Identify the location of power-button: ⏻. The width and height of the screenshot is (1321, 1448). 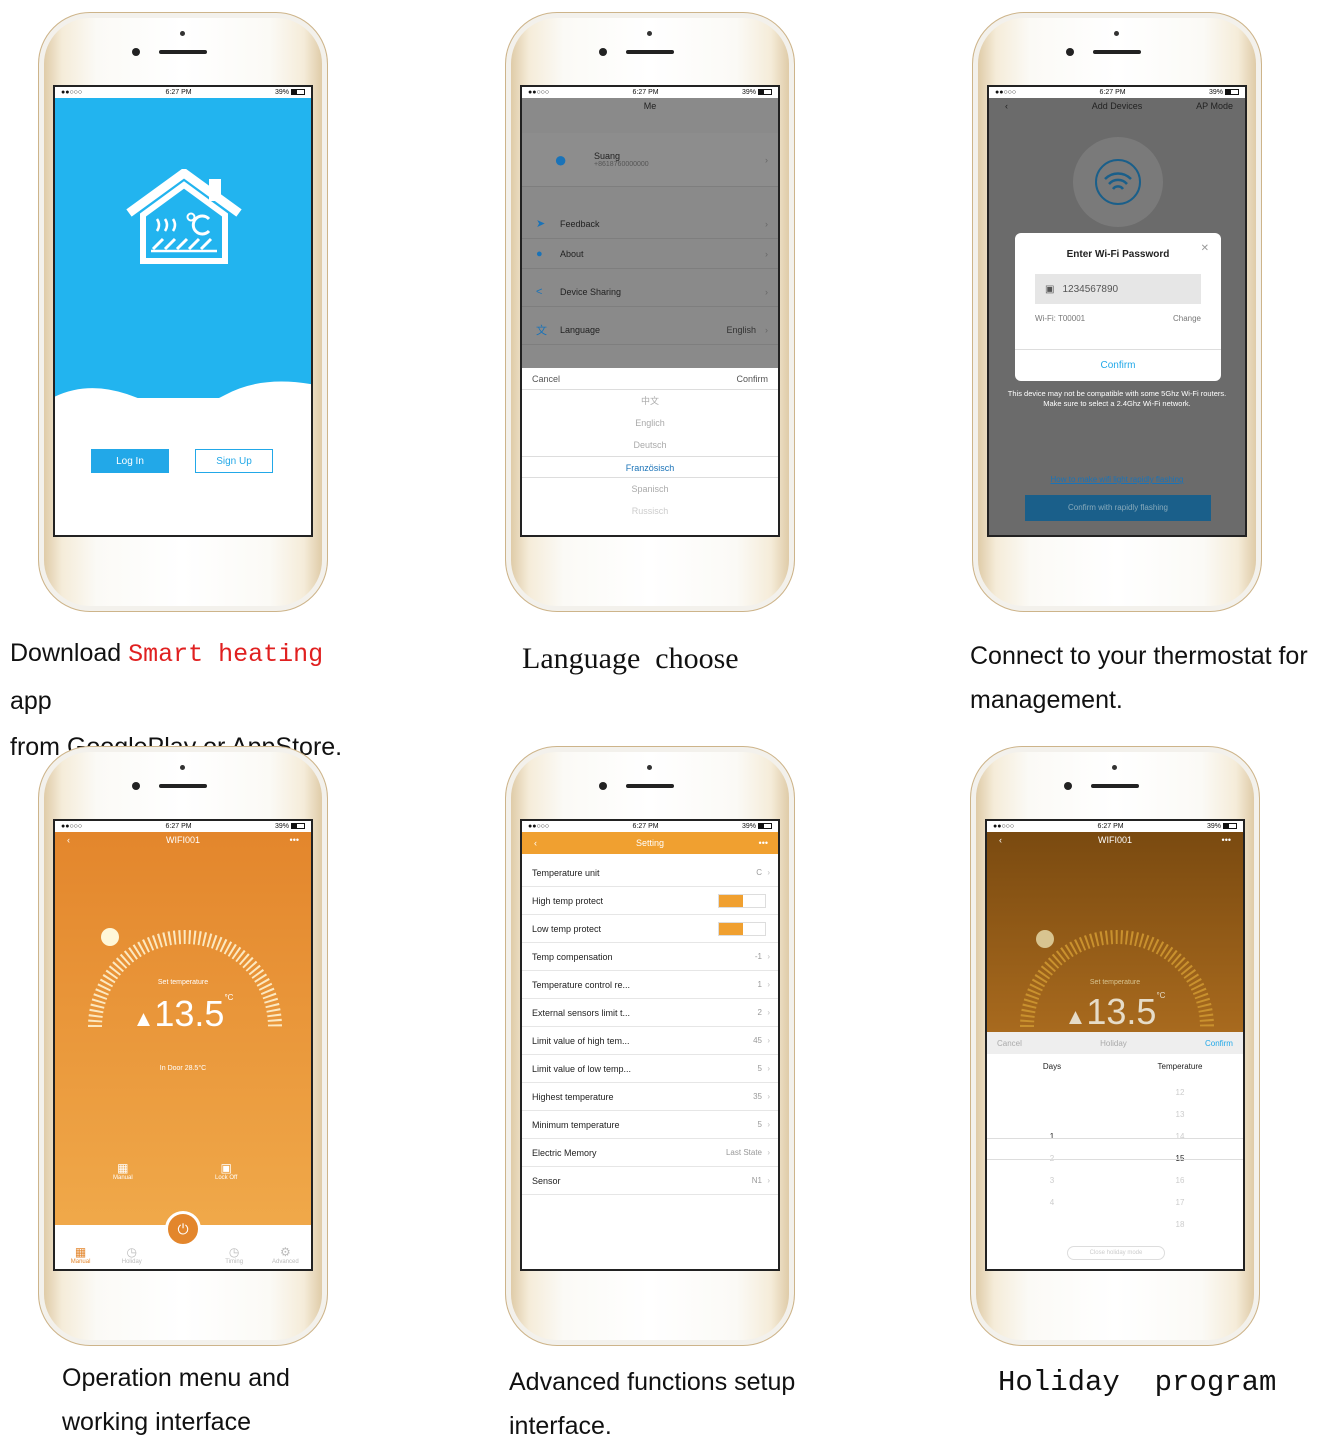
(183, 1229).